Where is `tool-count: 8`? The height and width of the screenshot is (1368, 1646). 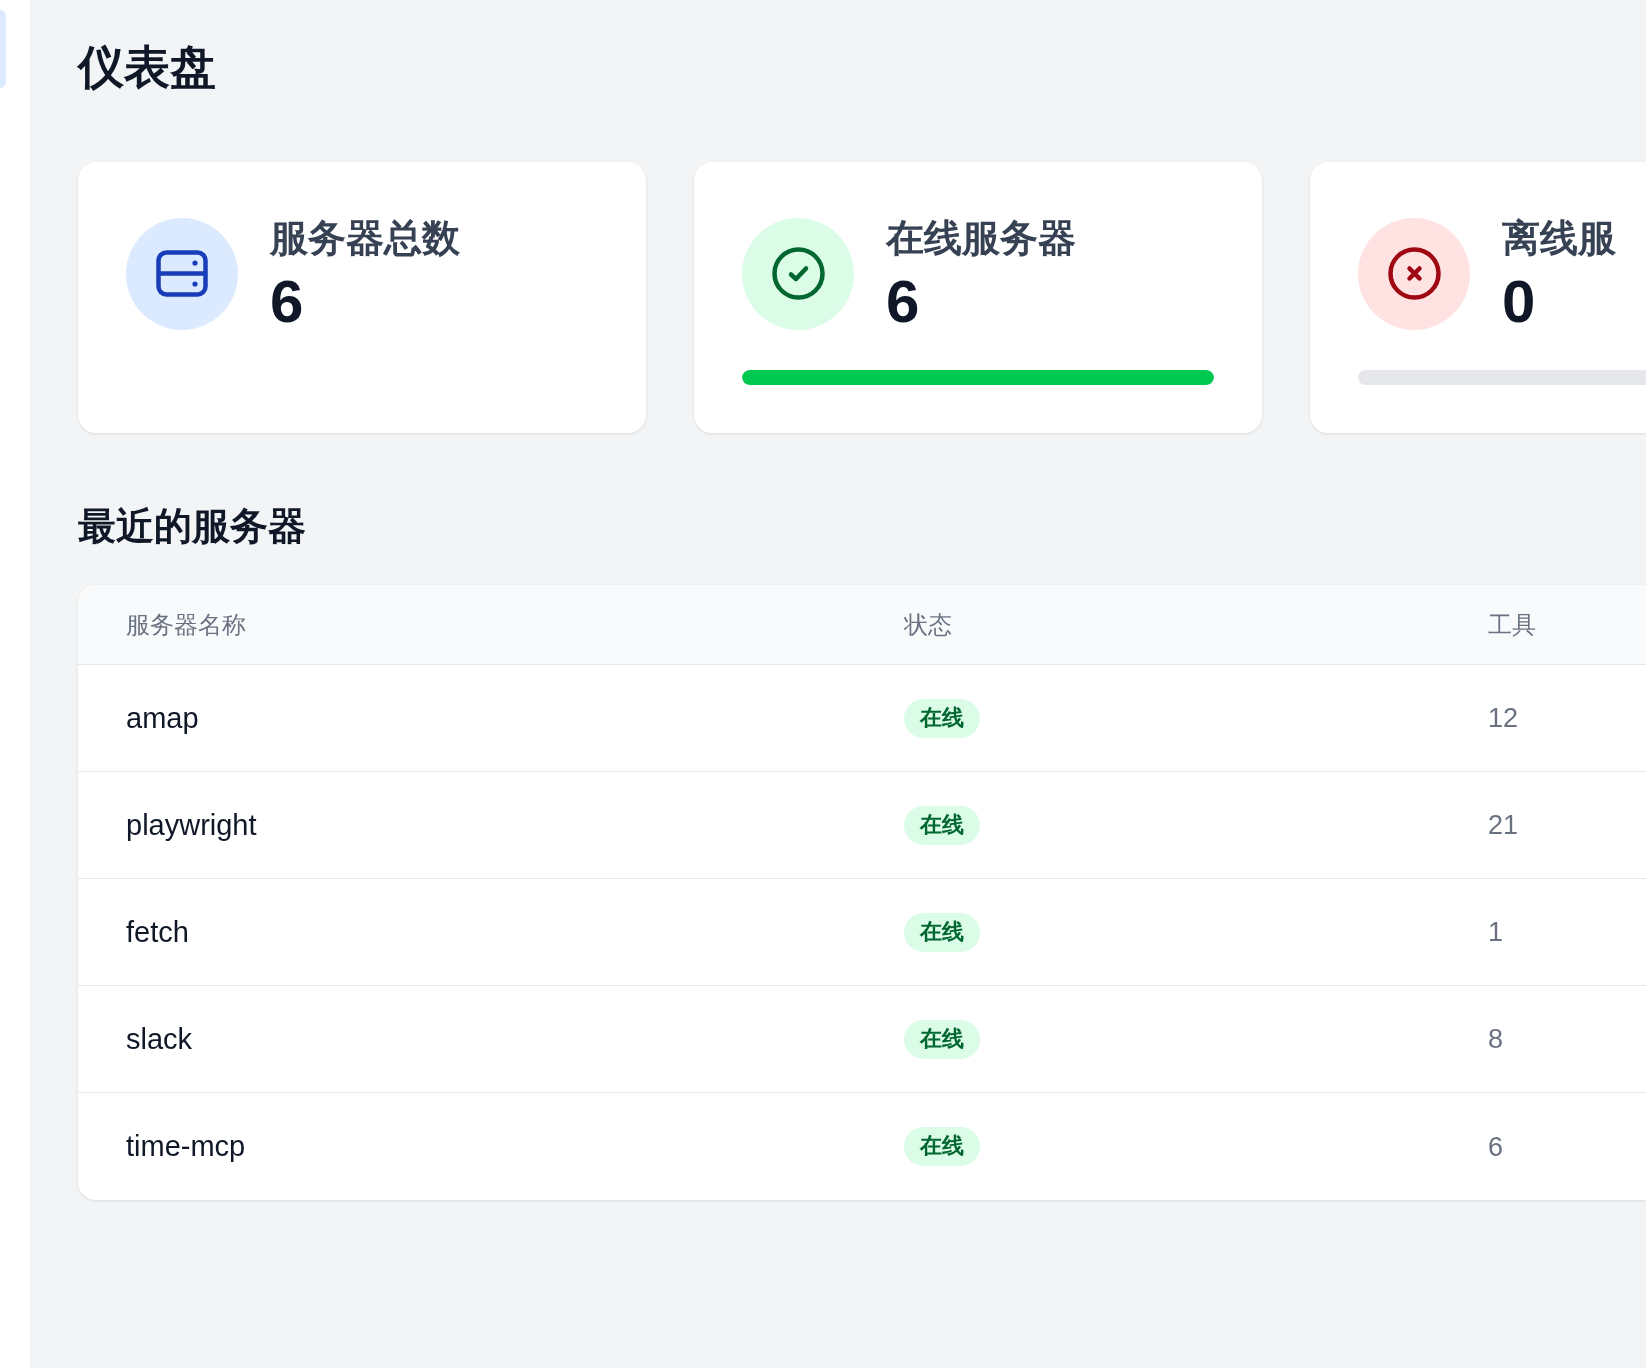
tool-count: 8 is located at coordinates (1496, 1040).